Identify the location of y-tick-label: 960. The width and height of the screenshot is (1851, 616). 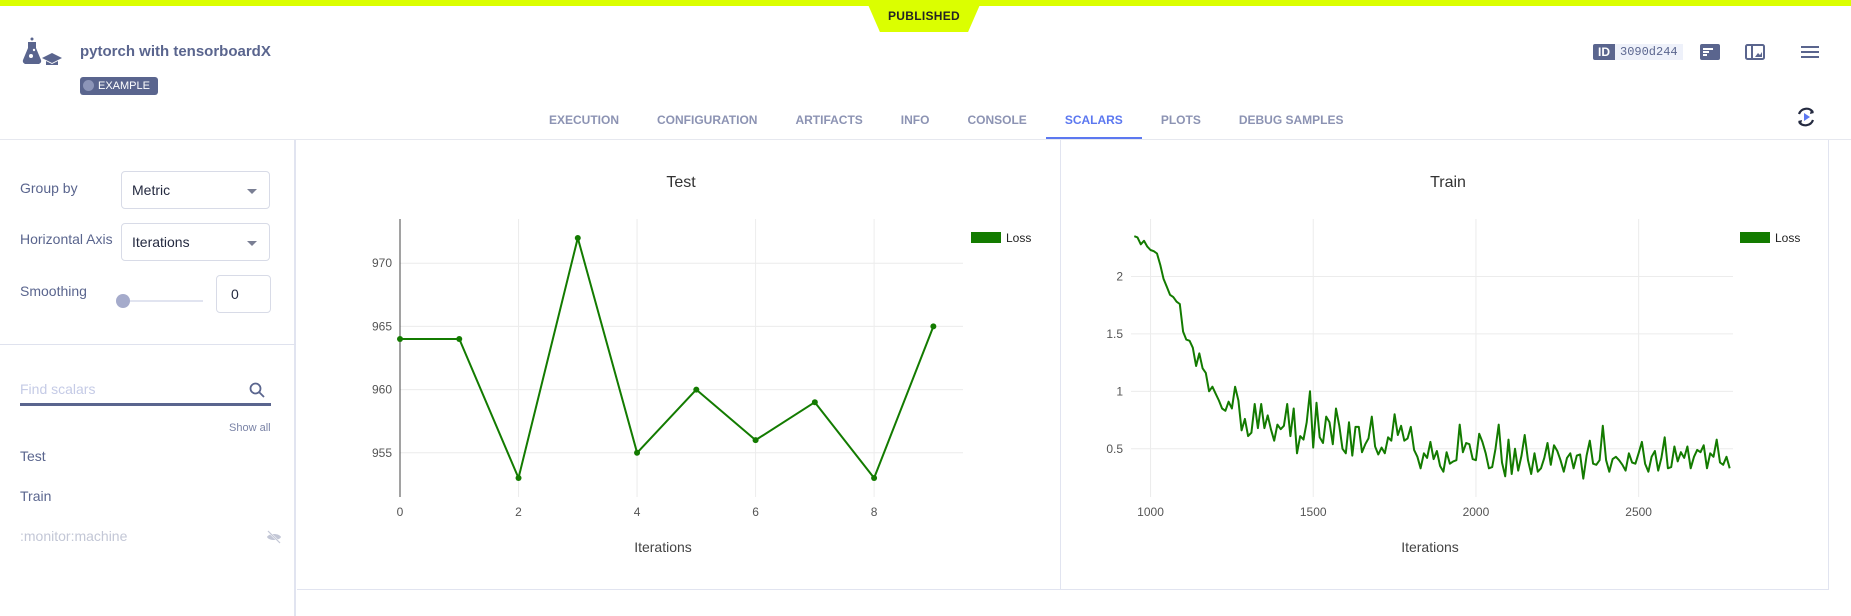
(382, 390).